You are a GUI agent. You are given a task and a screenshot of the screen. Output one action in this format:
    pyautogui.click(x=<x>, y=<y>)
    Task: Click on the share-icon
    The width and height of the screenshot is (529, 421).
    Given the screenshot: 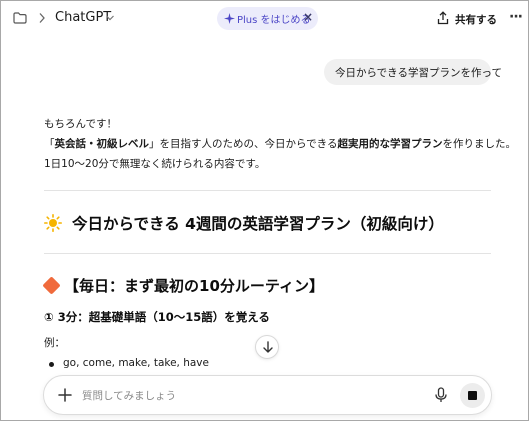 What is the action you would take?
    pyautogui.click(x=443, y=18)
    